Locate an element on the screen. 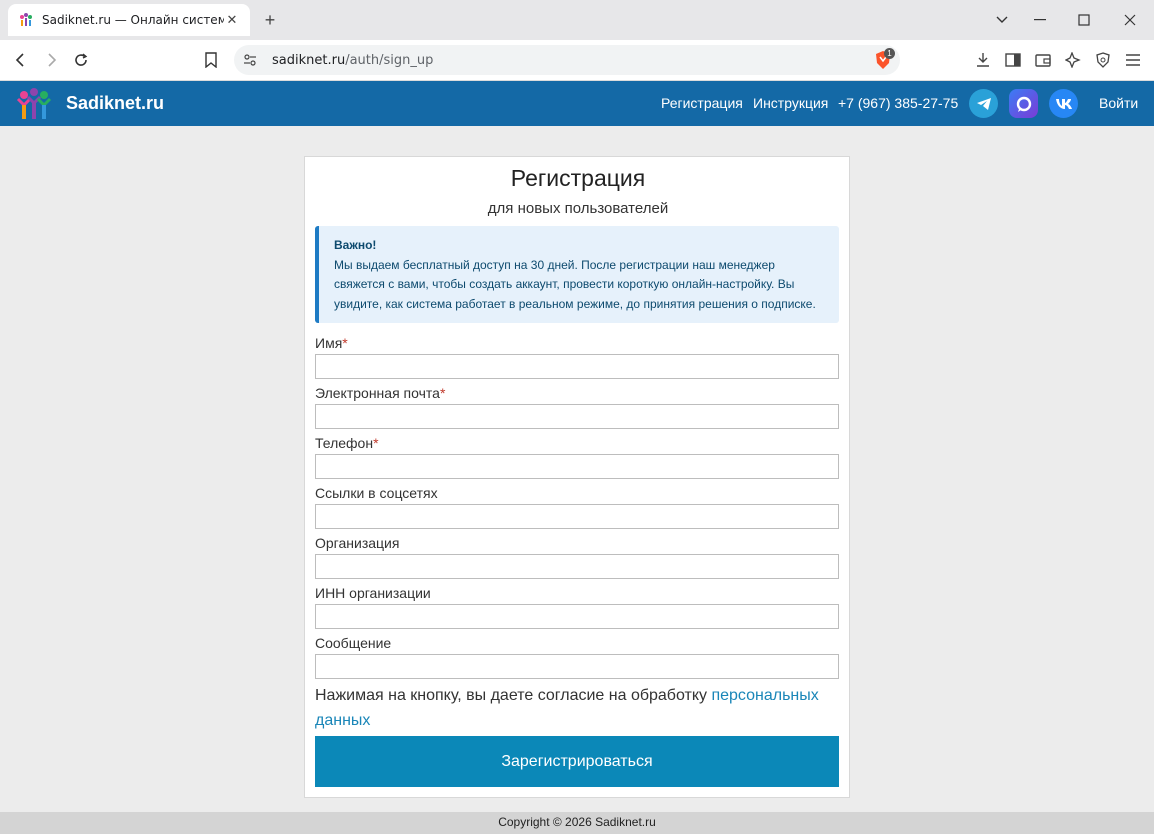  address-bar: sadiknet.ru/auth/sign_up 1 is located at coordinates (567, 60).